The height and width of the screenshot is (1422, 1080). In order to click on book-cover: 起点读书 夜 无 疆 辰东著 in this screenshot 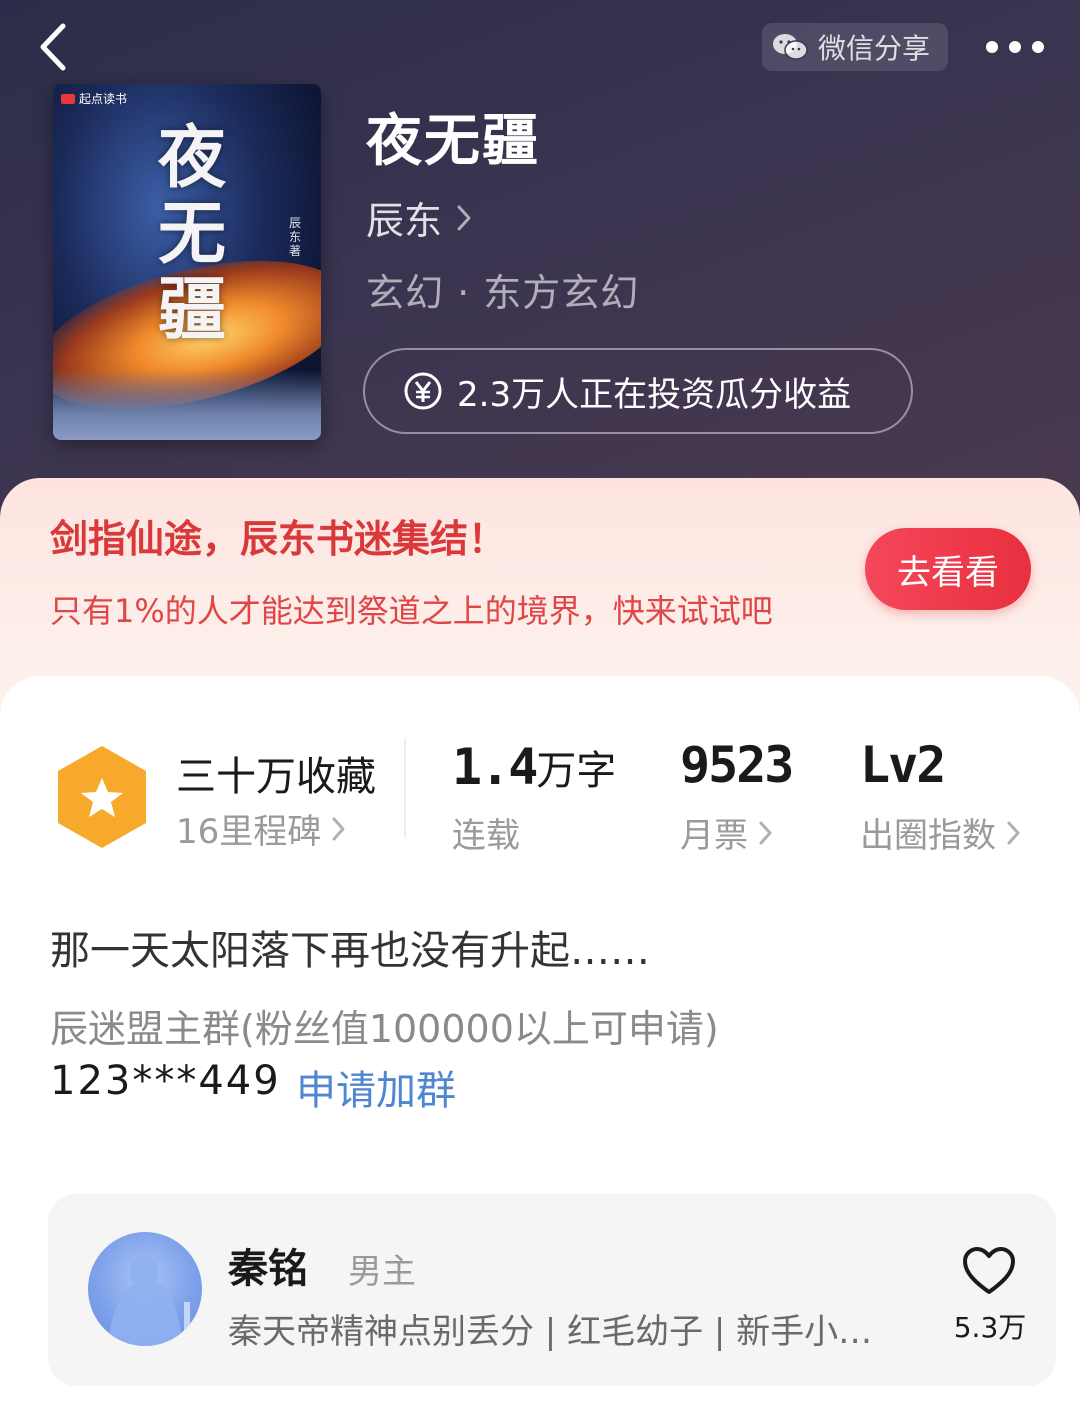, I will do `click(187, 262)`.